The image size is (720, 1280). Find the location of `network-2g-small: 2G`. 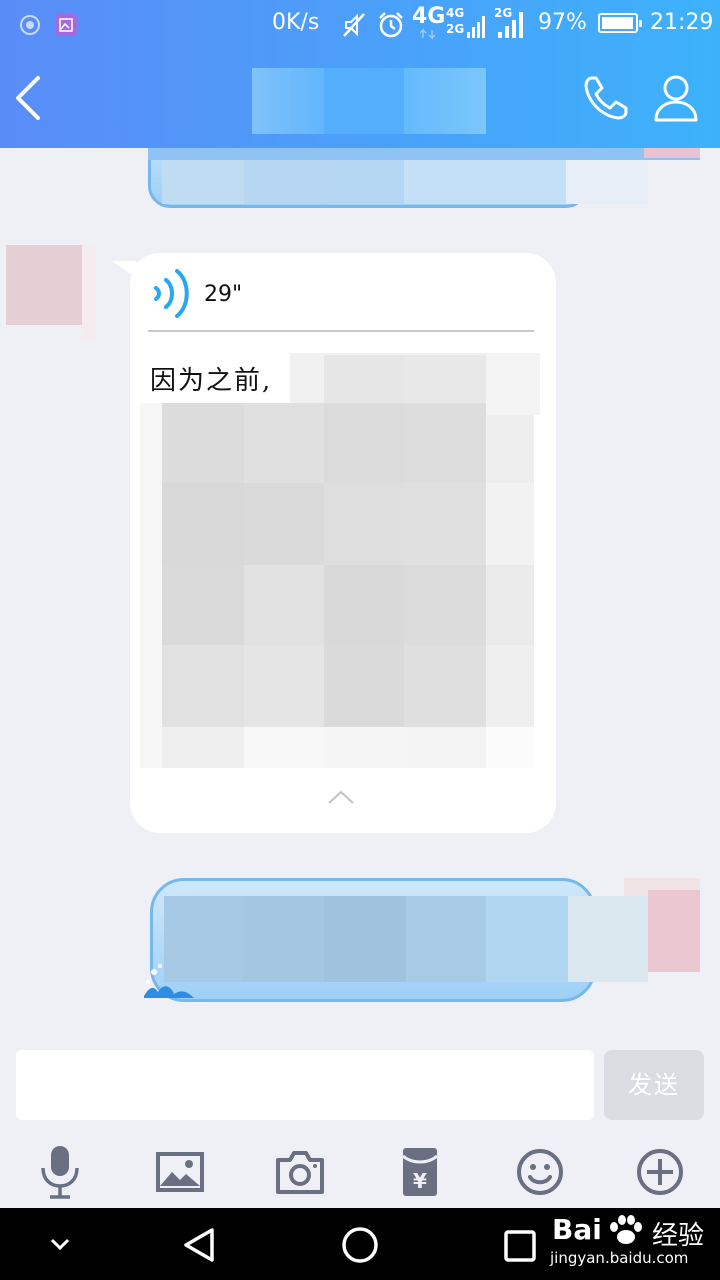

network-2g-small: 2G is located at coordinates (455, 29).